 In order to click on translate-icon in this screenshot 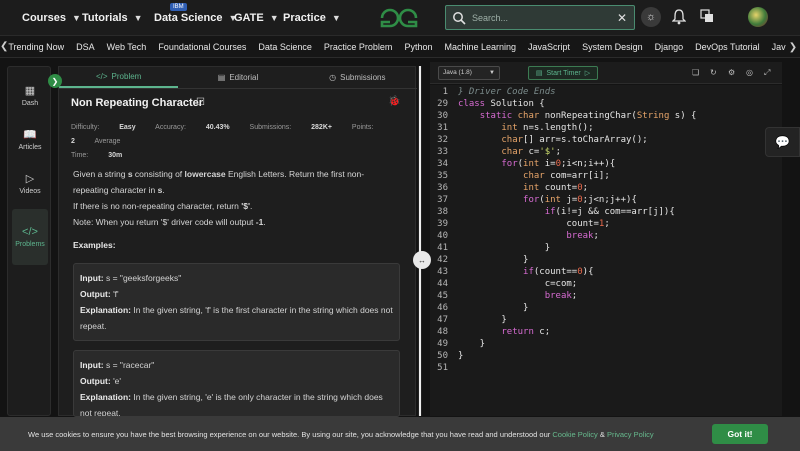, I will do `click(707, 16)`.